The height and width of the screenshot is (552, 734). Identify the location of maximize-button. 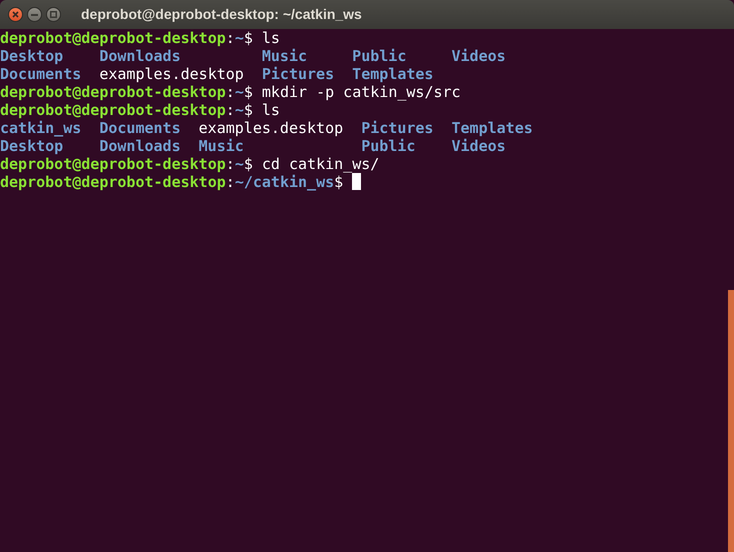
(53, 14).